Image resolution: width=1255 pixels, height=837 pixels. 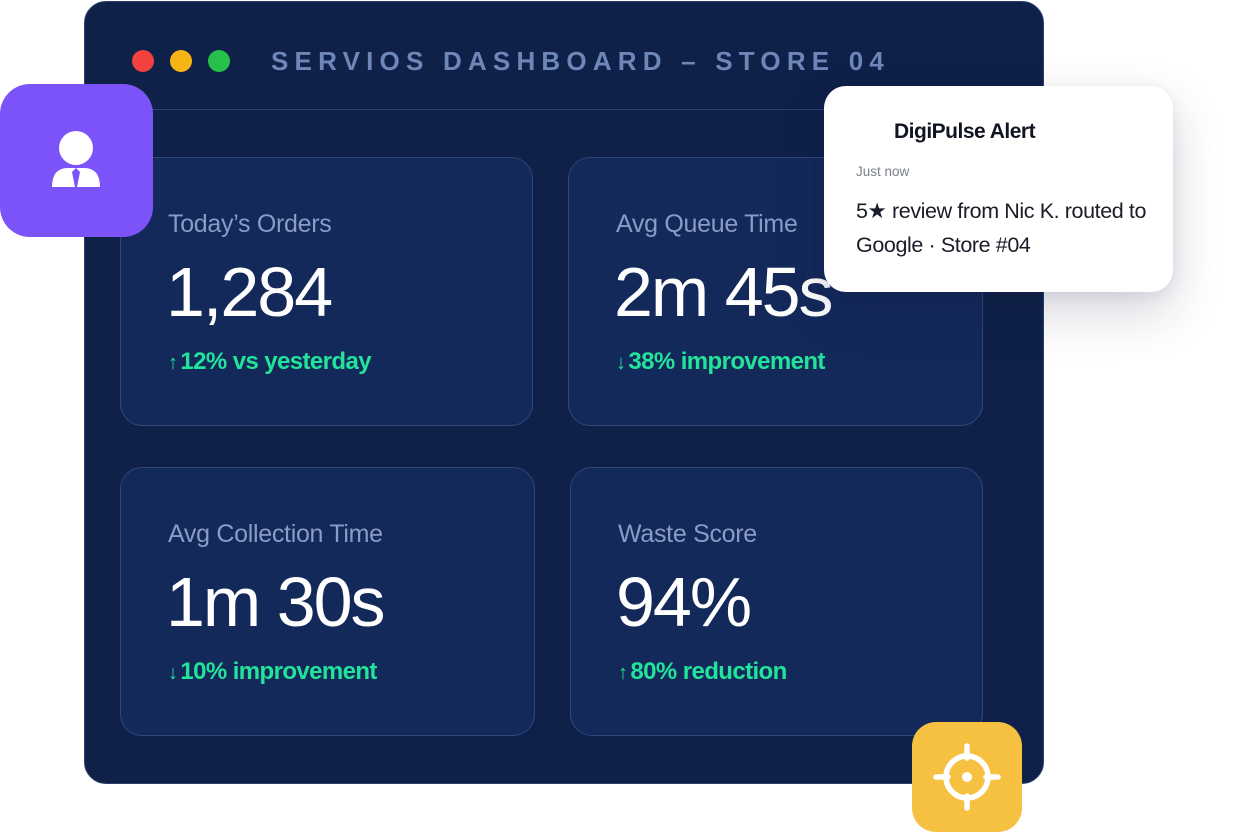 What do you see at coordinates (275, 534) in the screenshot?
I see `metric-label: Avg Collection Time` at bounding box center [275, 534].